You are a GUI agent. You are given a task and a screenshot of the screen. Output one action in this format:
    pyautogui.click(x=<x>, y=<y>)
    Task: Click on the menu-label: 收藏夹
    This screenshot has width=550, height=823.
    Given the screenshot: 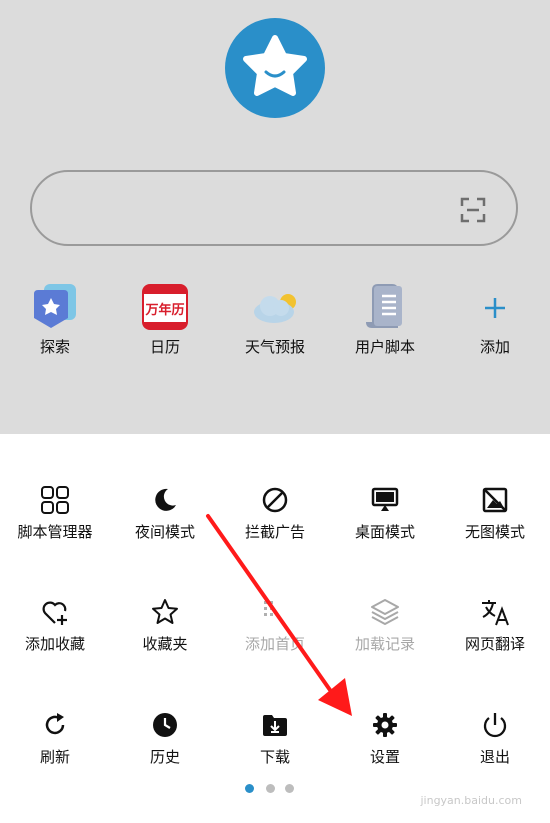 What is the action you would take?
    pyautogui.click(x=165, y=644)
    